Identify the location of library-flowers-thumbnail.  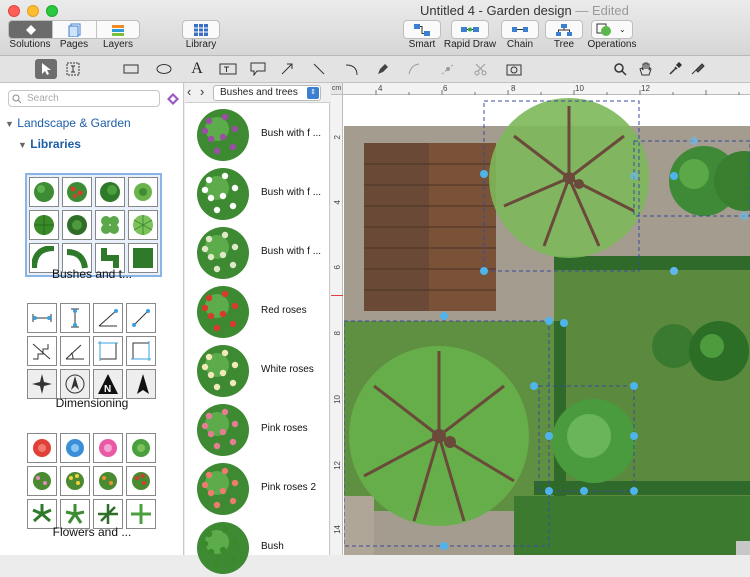
(91, 481).